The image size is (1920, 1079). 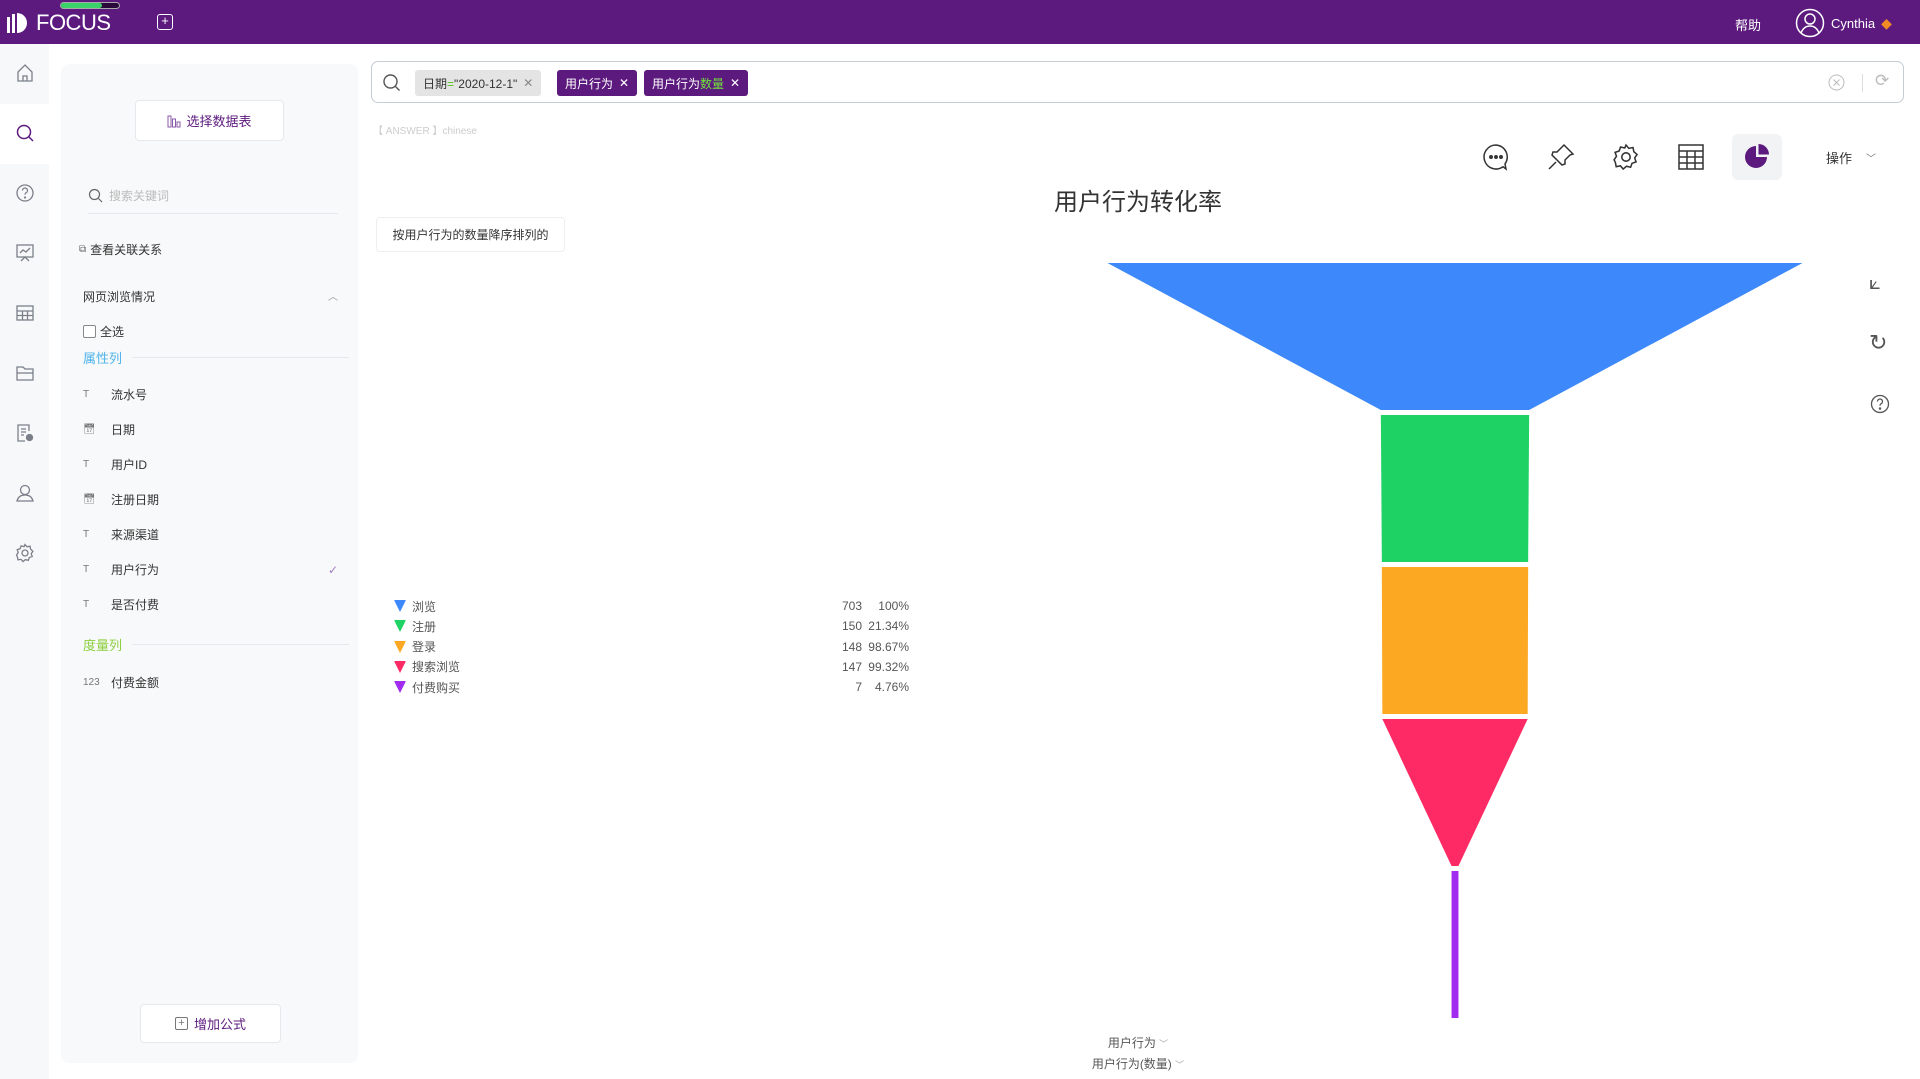 I want to click on field-label: 用户行为, so click(x=135, y=570).